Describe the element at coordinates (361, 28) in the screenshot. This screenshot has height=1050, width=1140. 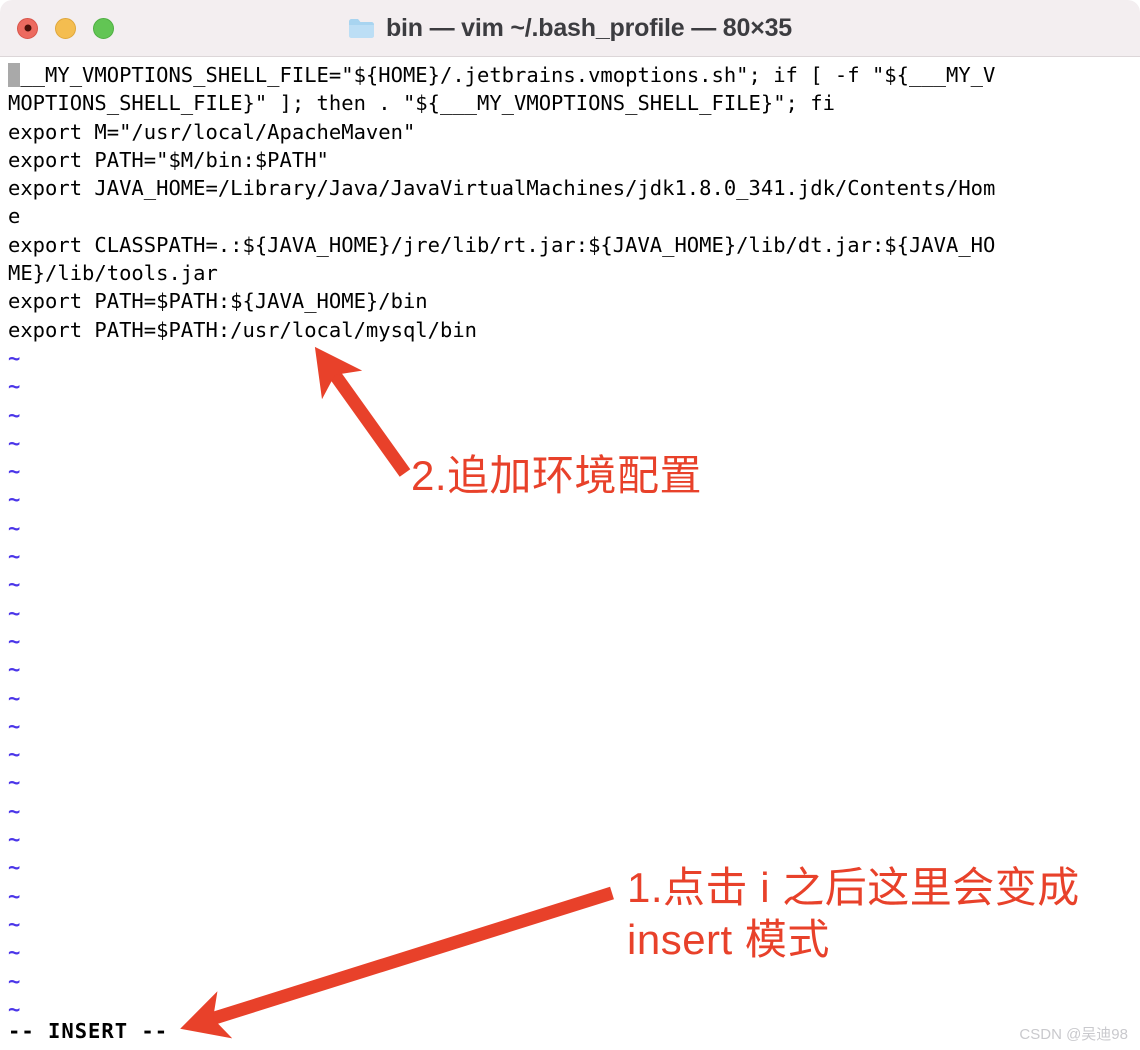
I see `folder-icon` at that location.